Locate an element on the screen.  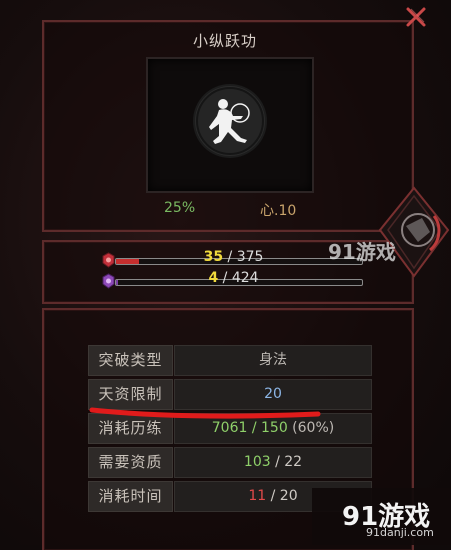
watermark-url: 91danji.com is located at coordinates (400, 532).